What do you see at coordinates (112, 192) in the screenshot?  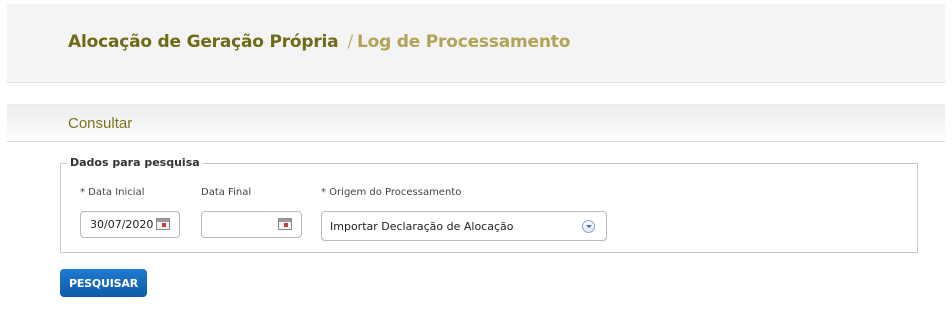 I see `start-date-label: * Data Inicial` at bounding box center [112, 192].